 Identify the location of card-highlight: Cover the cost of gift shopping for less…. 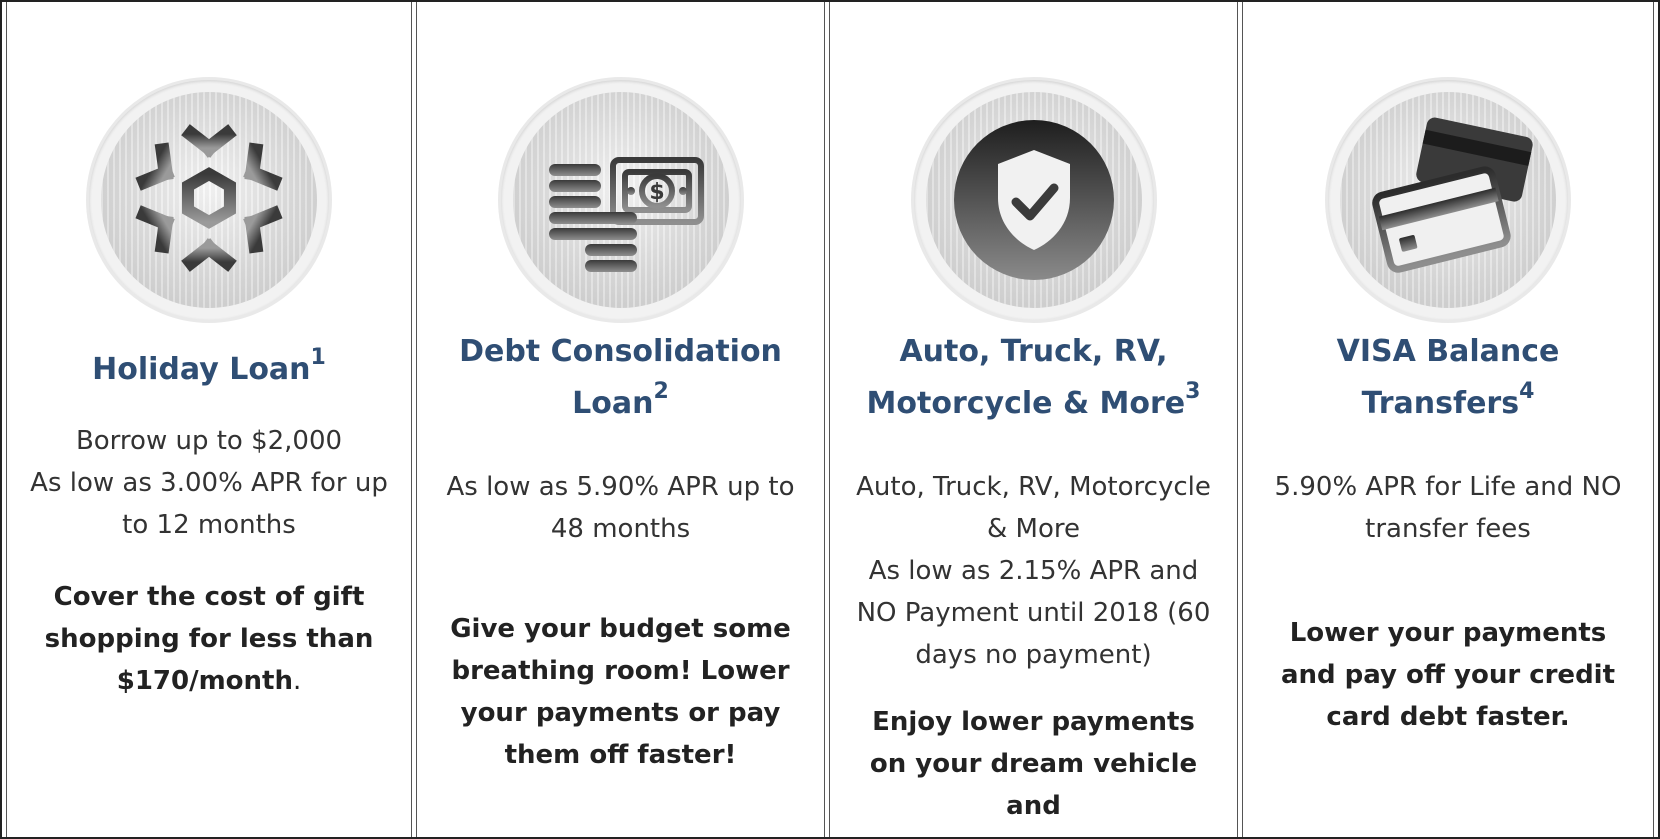
(209, 639).